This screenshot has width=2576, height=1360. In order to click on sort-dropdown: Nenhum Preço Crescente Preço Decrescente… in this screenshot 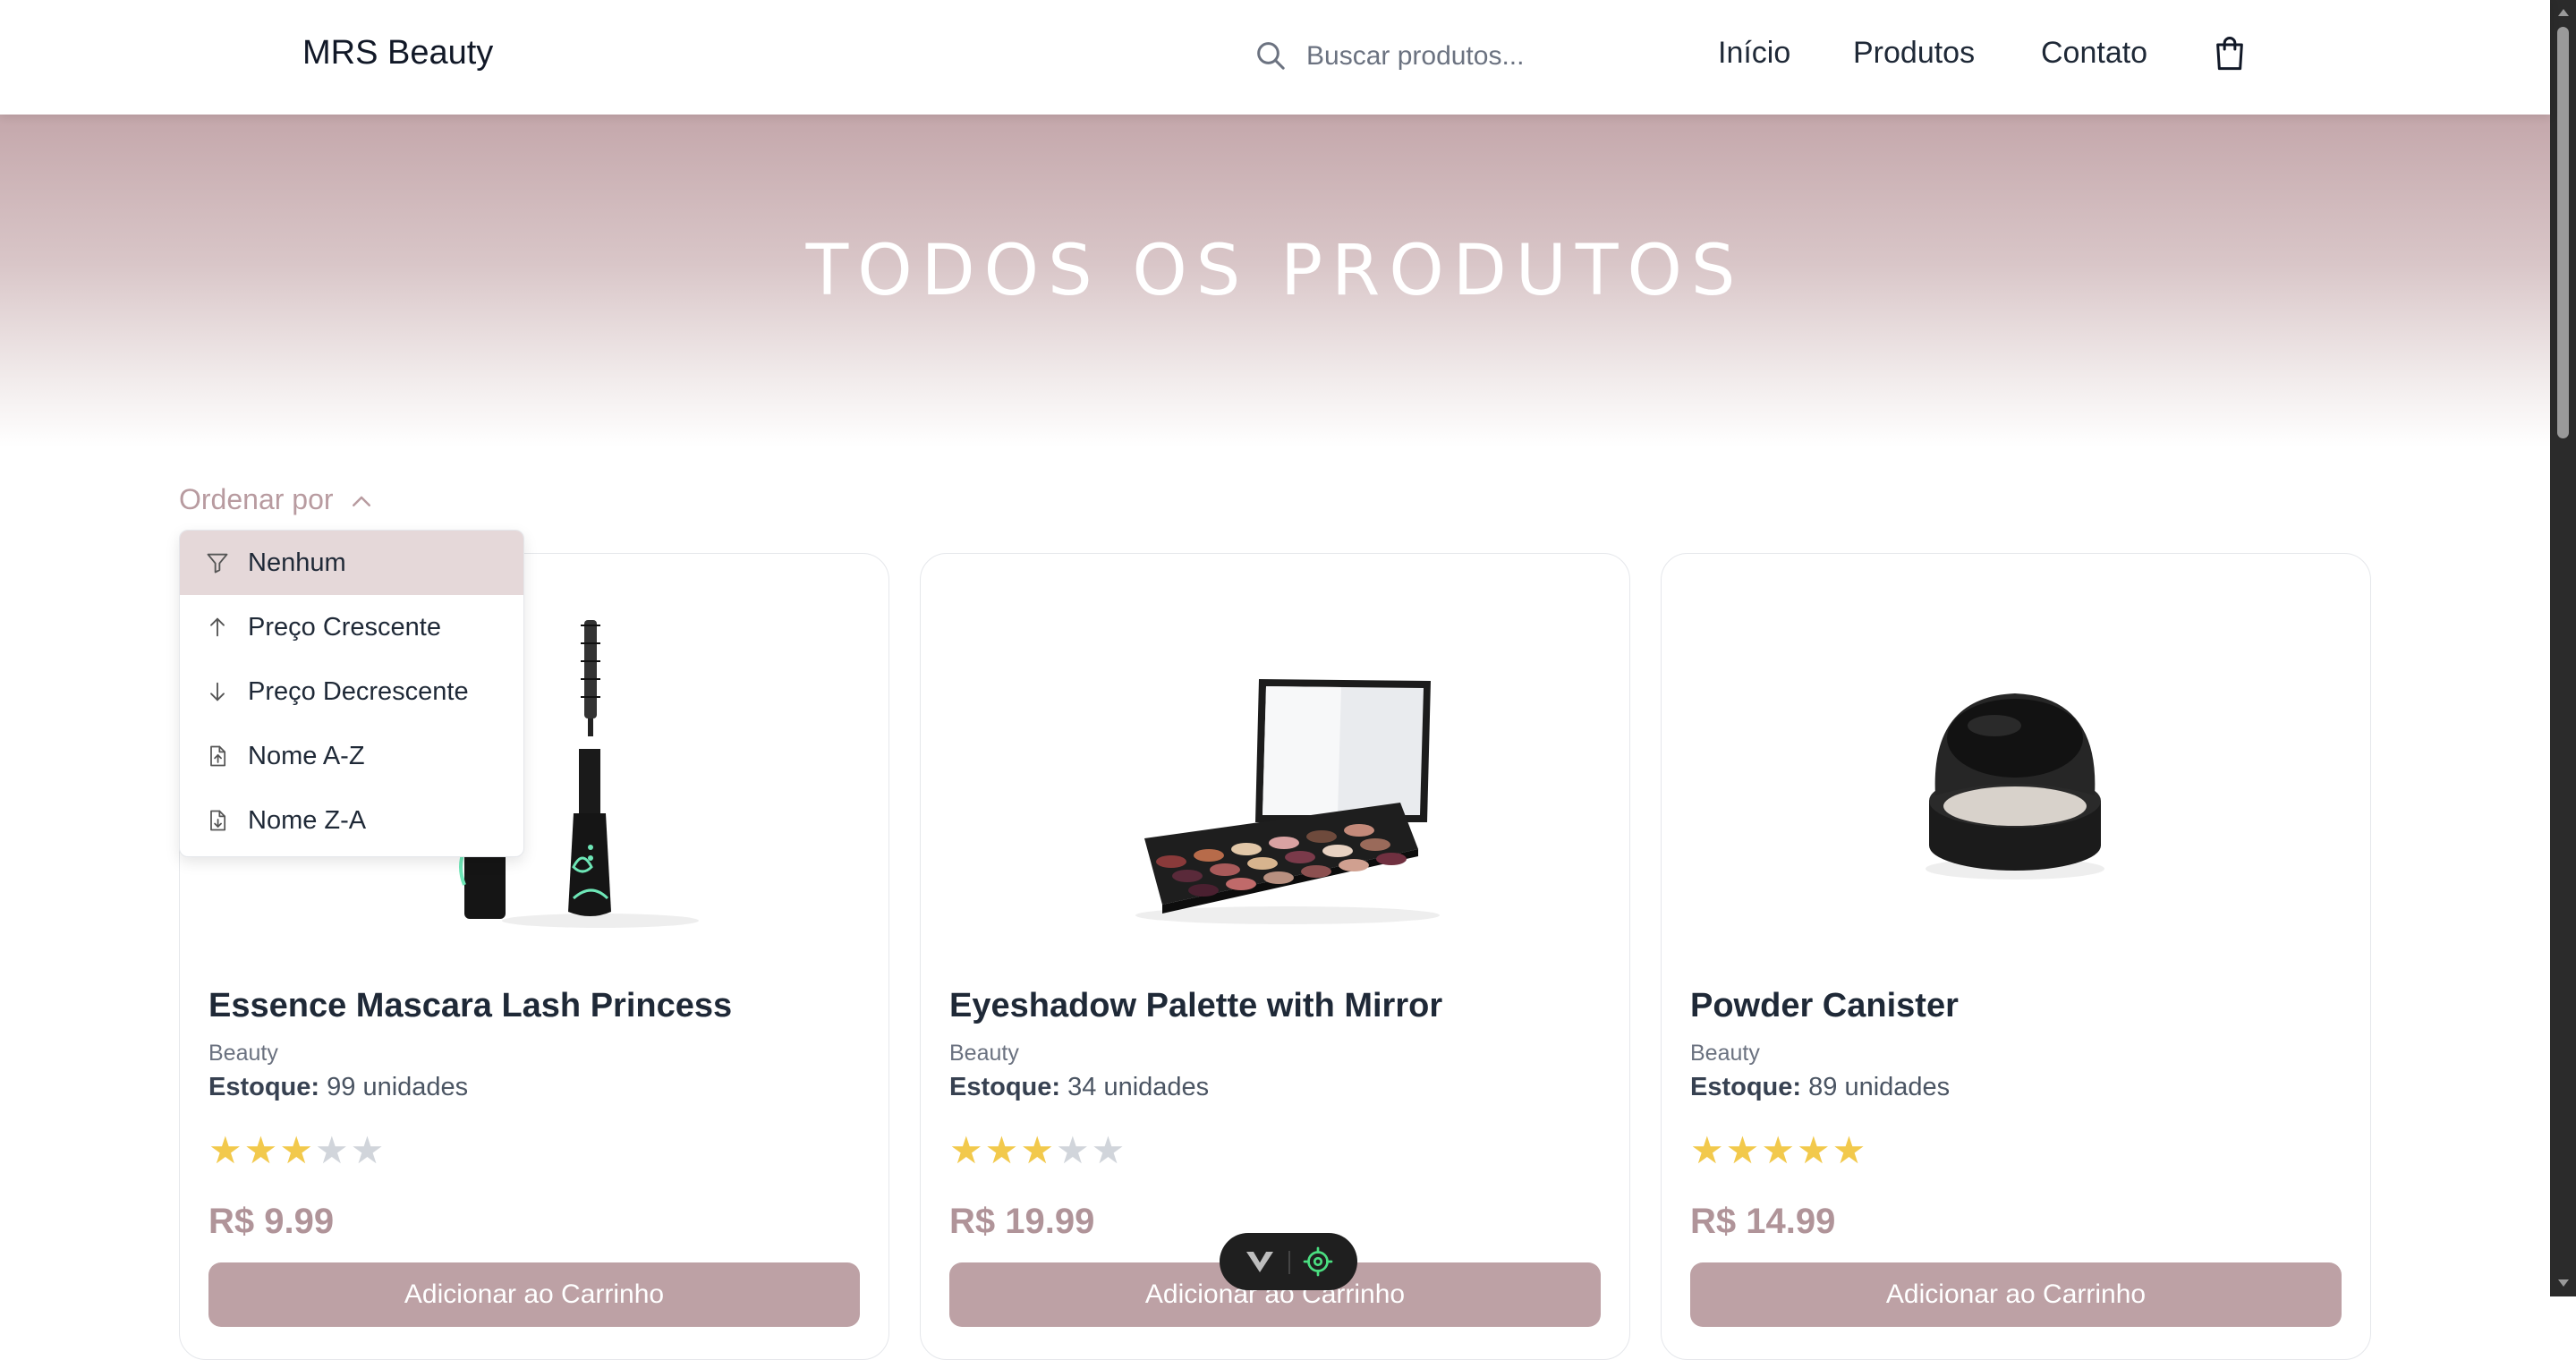, I will do `click(351, 693)`.